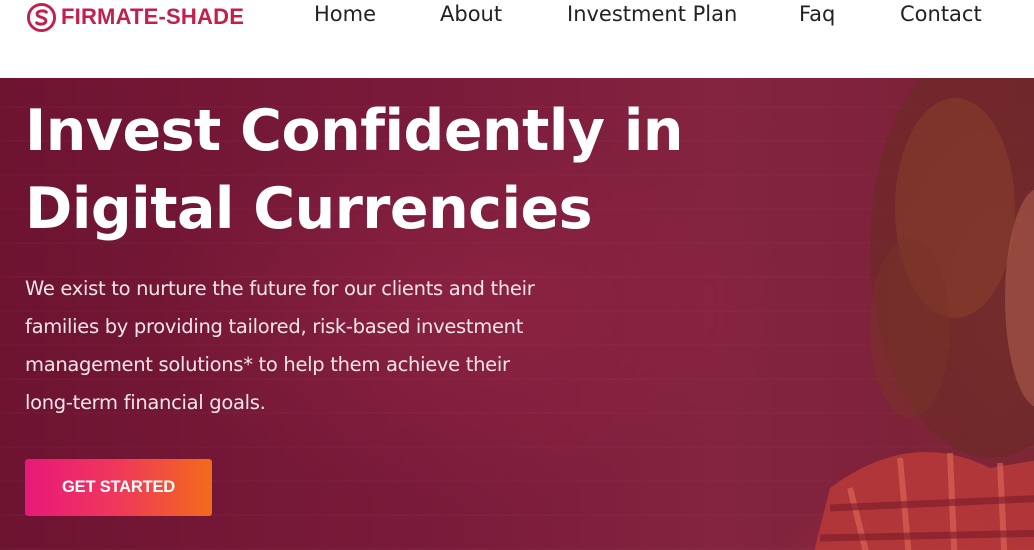 This screenshot has height=550, width=1034. I want to click on nav-contact: Contact, so click(941, 14).